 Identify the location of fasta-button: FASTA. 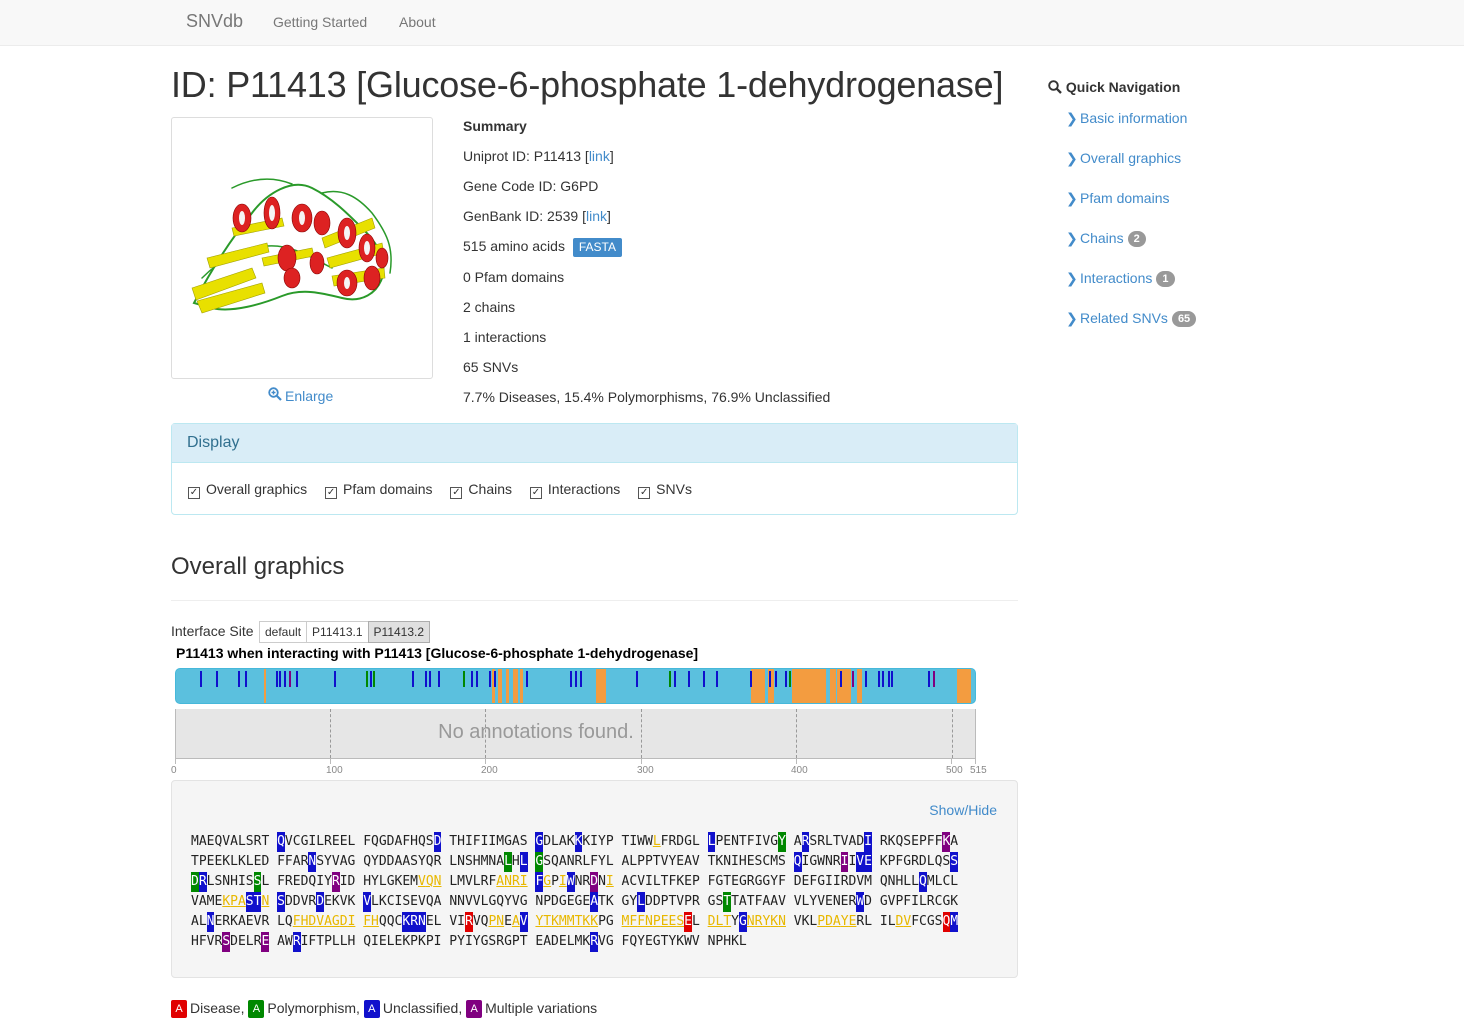
(597, 247).